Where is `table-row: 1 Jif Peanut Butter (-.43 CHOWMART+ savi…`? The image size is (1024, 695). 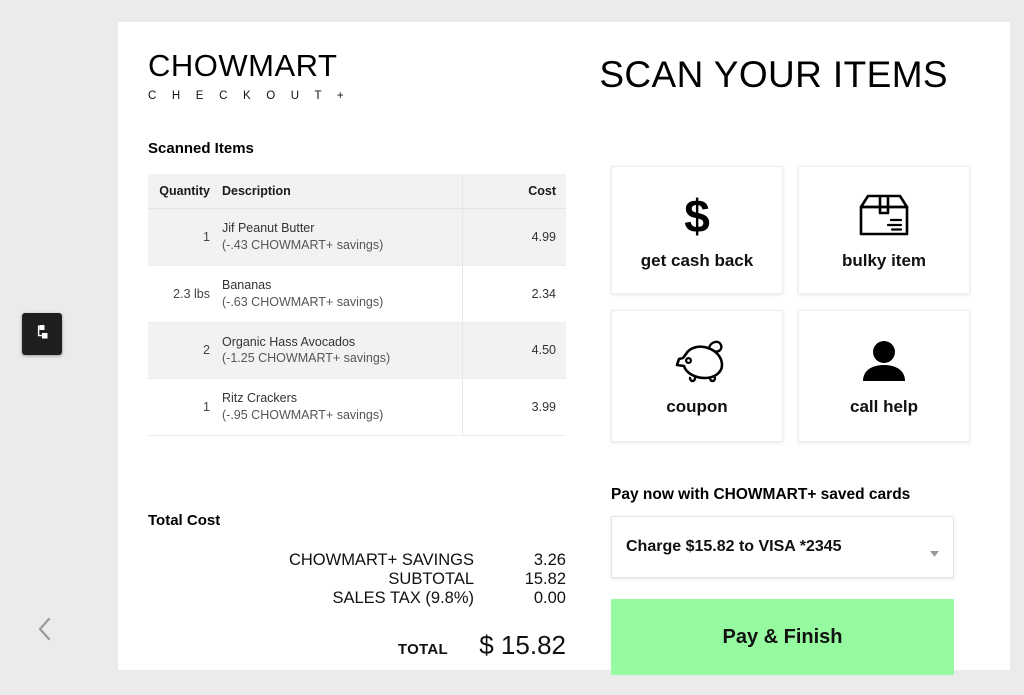 table-row: 1 Jif Peanut Butter (-.43 CHOWMART+ savi… is located at coordinates (357, 237).